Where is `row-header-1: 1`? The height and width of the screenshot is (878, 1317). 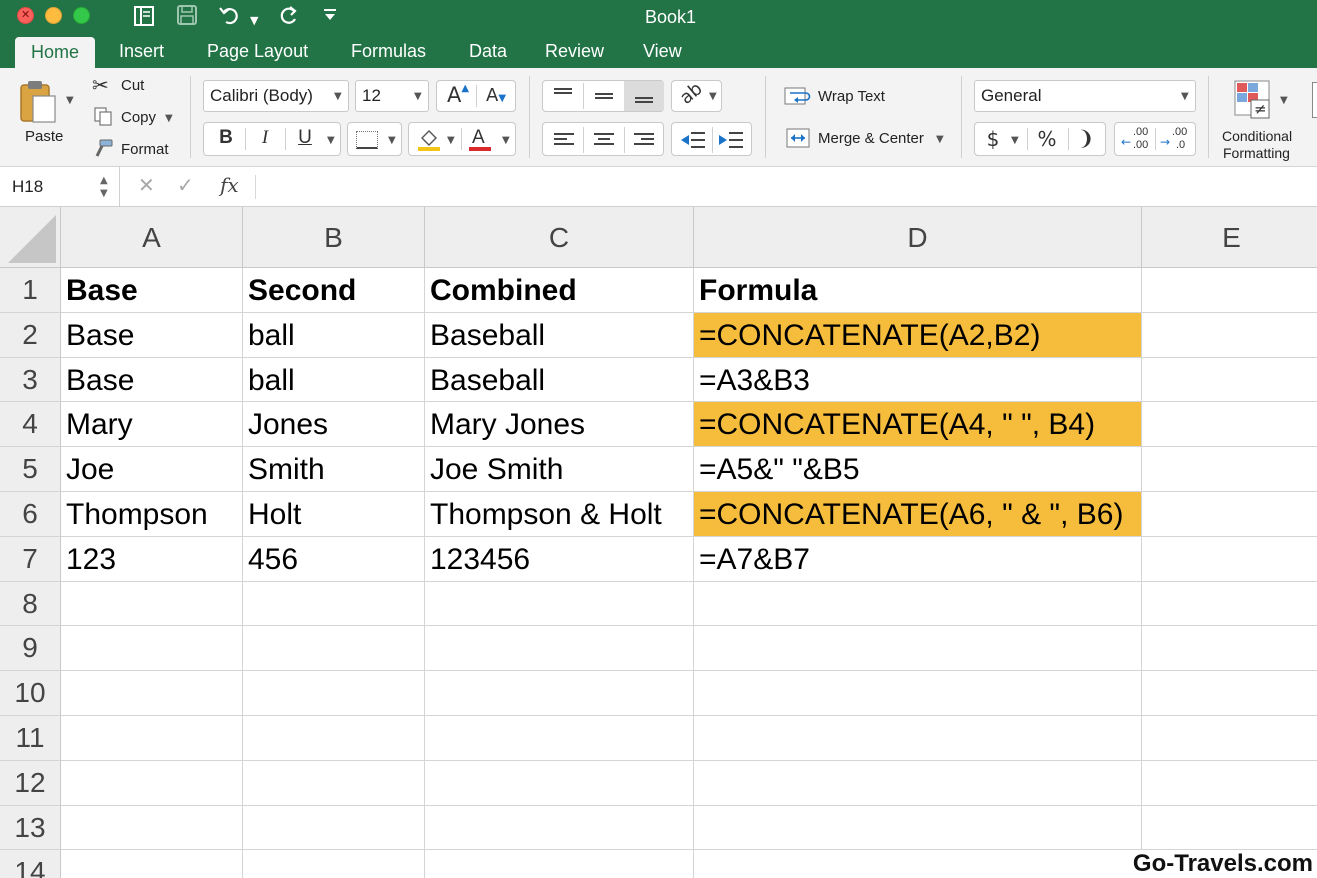
row-header-1: 1 is located at coordinates (30, 290).